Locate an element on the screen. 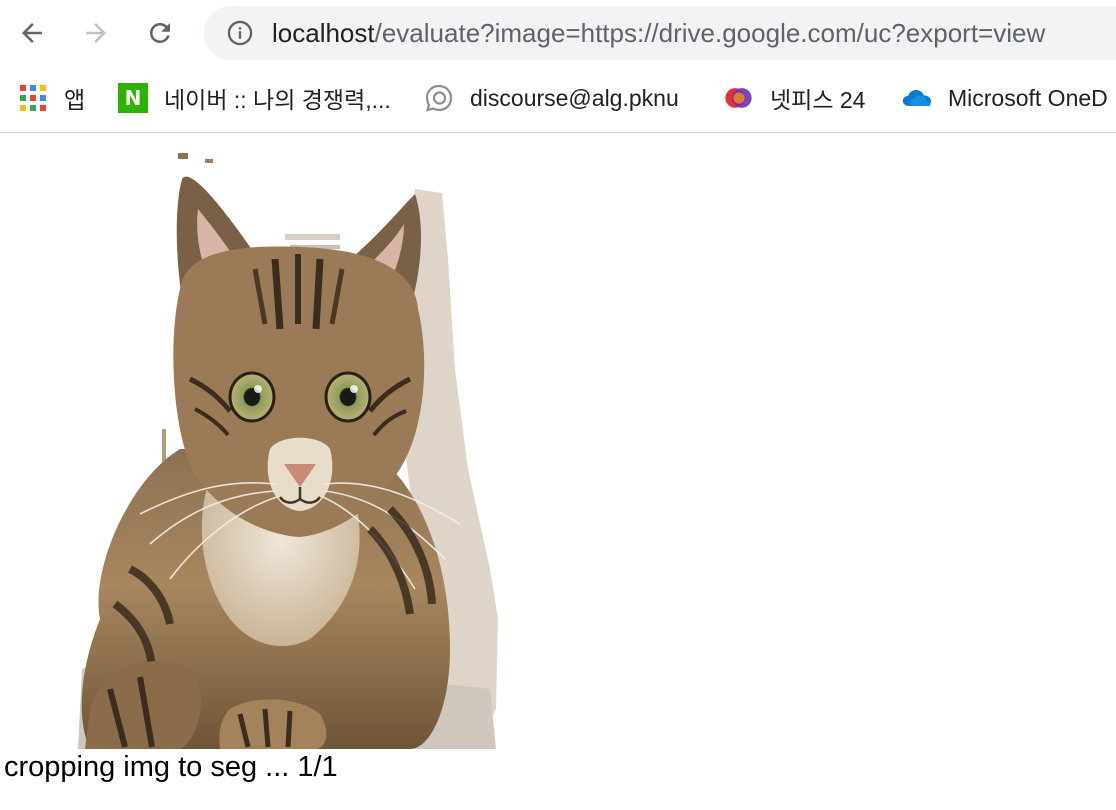 The height and width of the screenshot is (810, 1116). discourse-icon is located at coordinates (439, 98).